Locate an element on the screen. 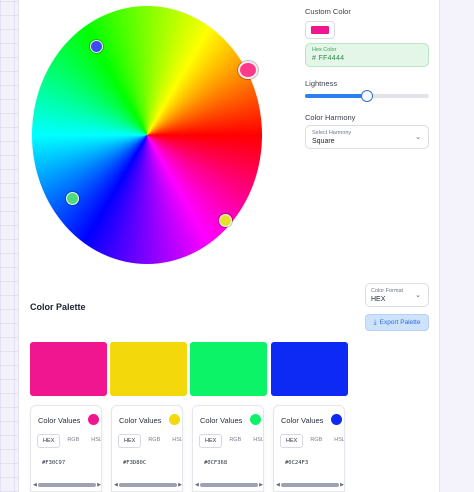  lightness-slider-fill is located at coordinates (336, 96).